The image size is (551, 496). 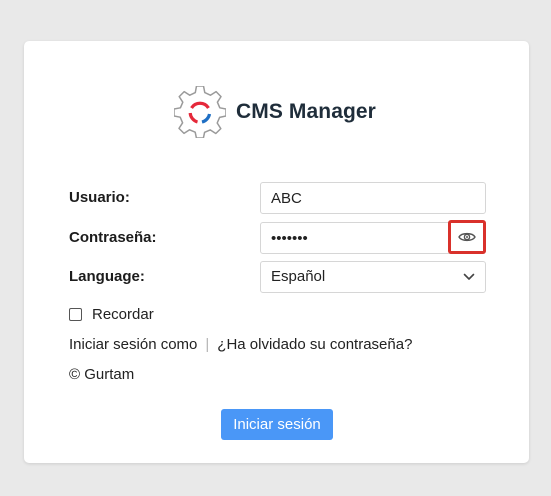 What do you see at coordinates (469, 276) in the screenshot?
I see `chevron-down-icon` at bounding box center [469, 276].